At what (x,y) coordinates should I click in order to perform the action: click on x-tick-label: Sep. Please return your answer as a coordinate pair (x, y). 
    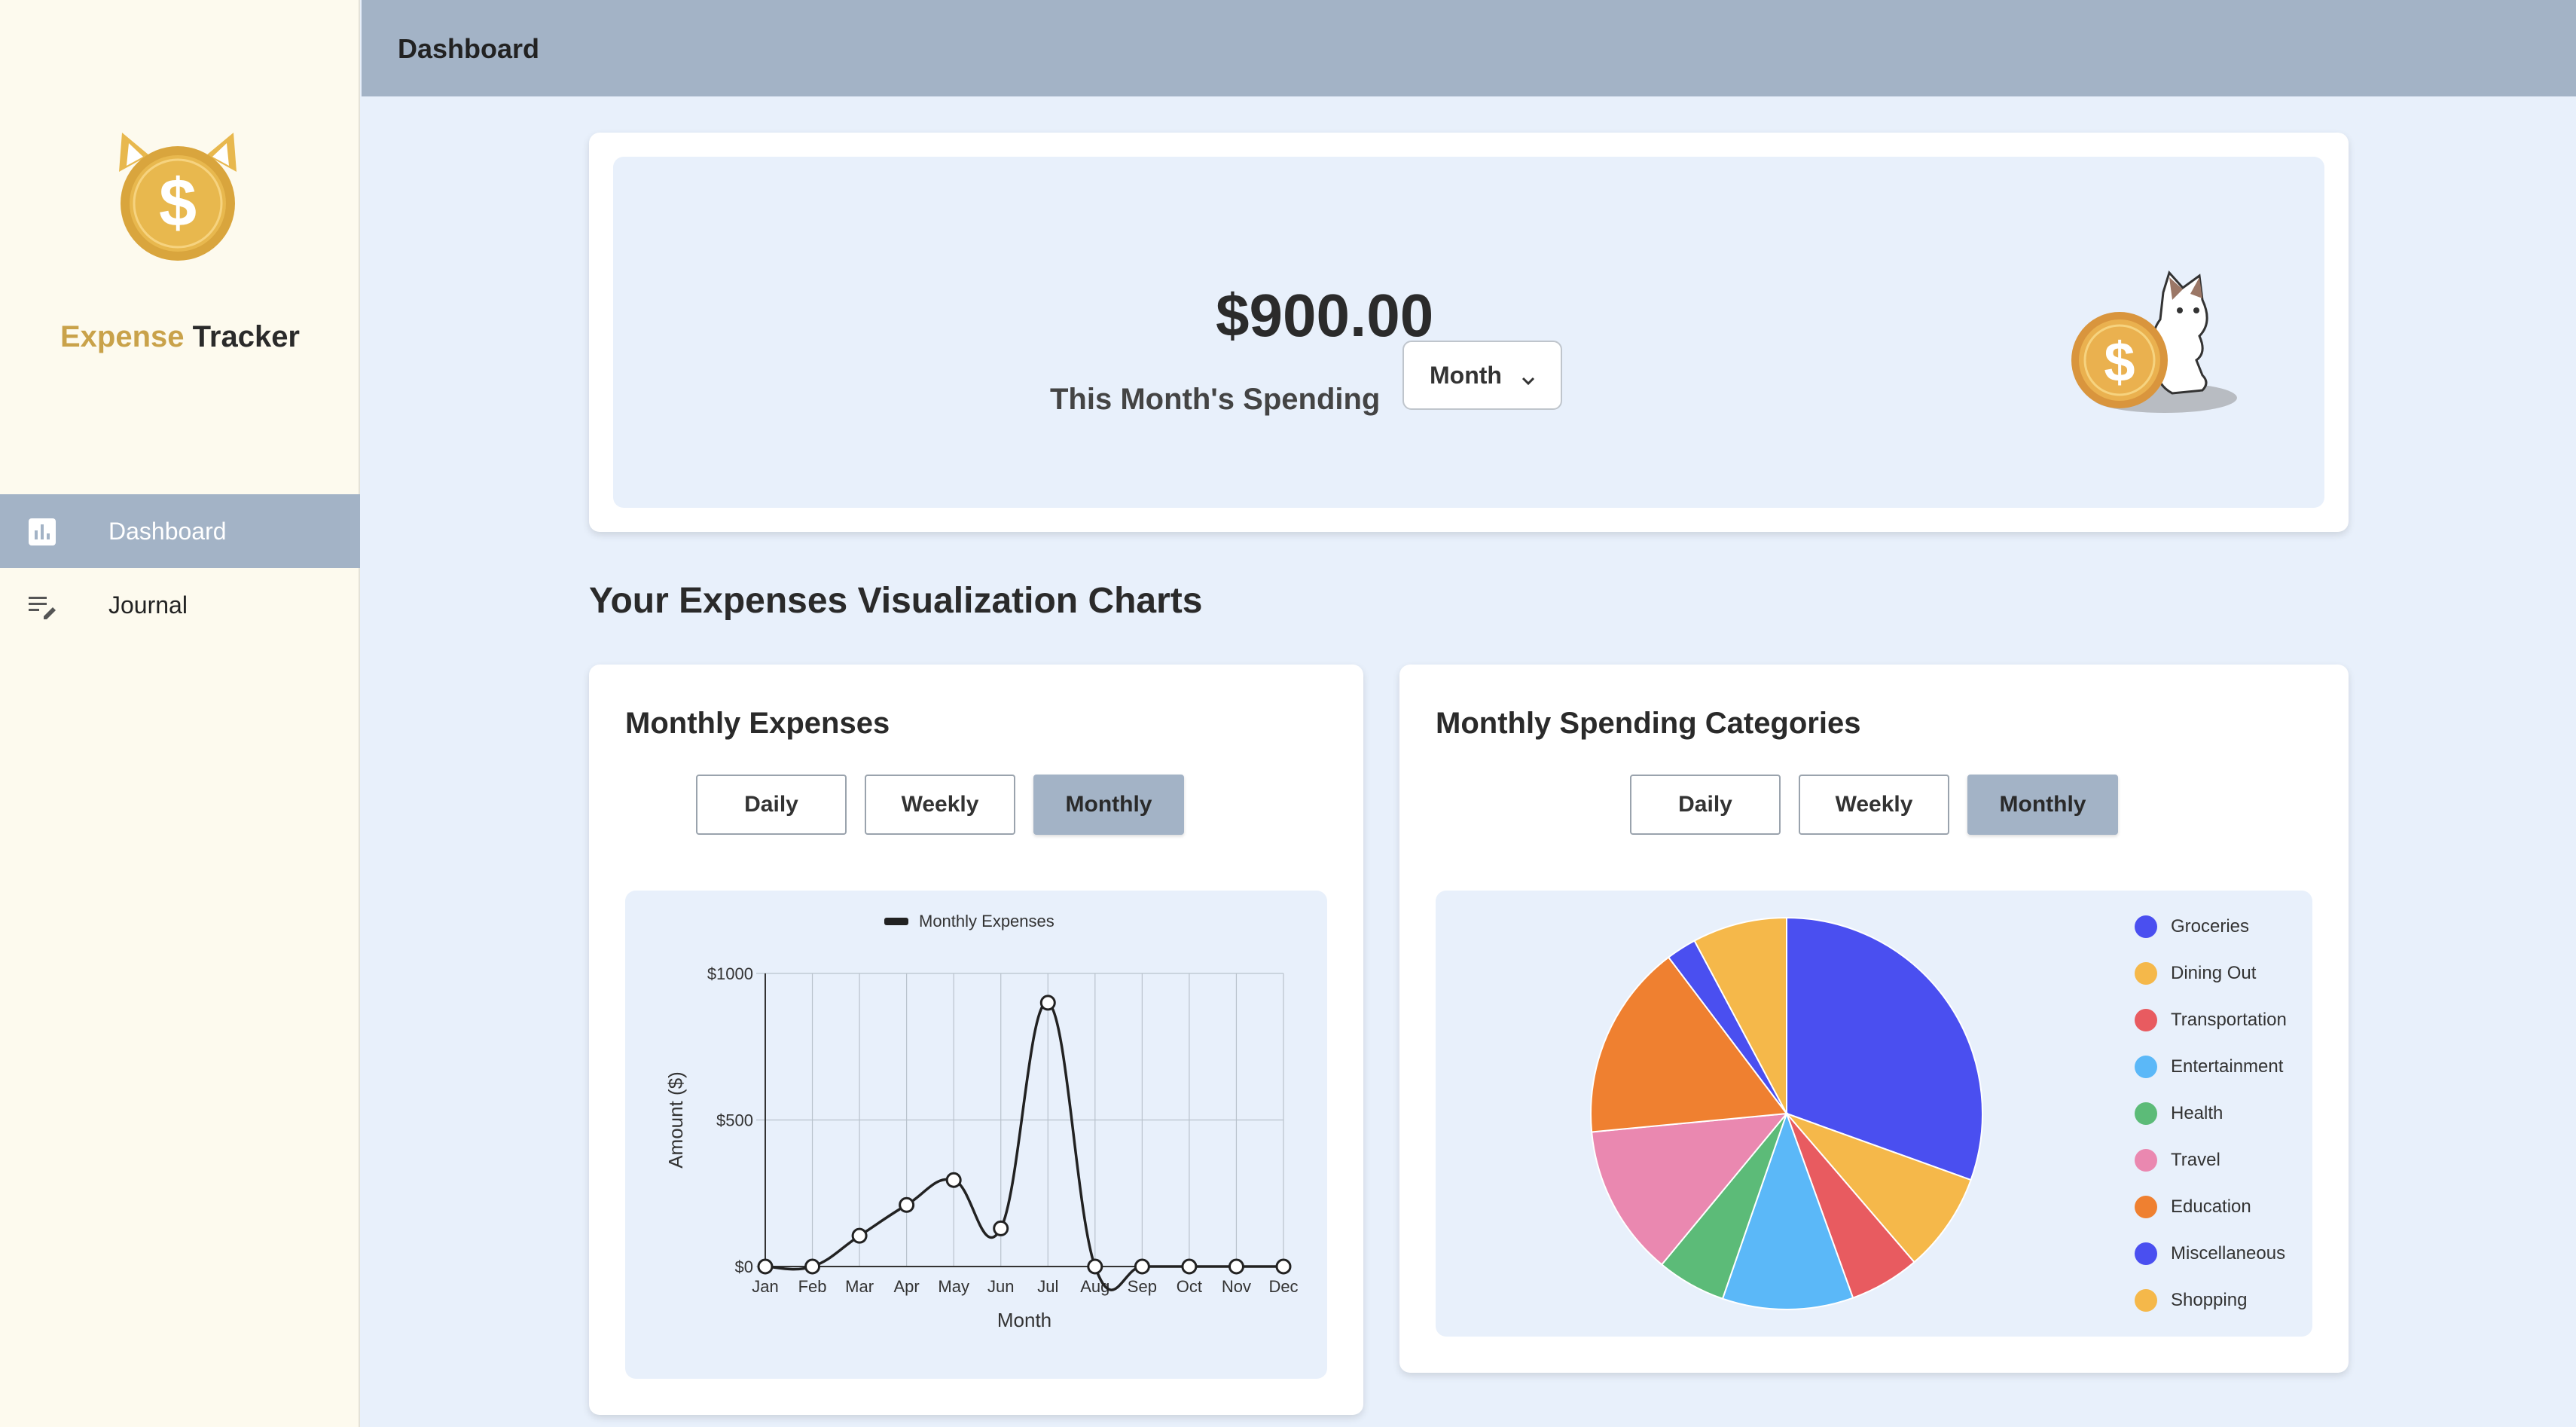
    Looking at the image, I should click on (1143, 1286).